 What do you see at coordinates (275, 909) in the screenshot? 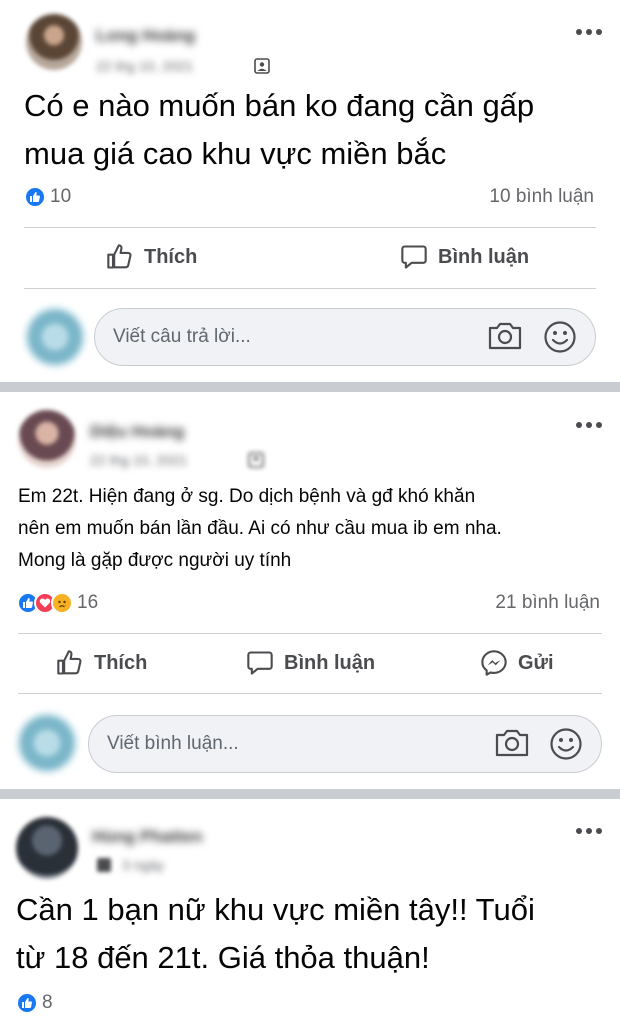
I see `post-text-line: Cần 1 bạn nữ khu vực miền tây!! Tuổi` at bounding box center [275, 909].